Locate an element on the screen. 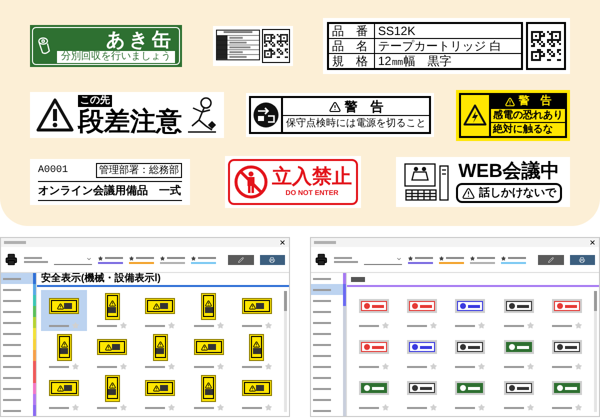  field-name: 品 番 is located at coordinates (352, 31).